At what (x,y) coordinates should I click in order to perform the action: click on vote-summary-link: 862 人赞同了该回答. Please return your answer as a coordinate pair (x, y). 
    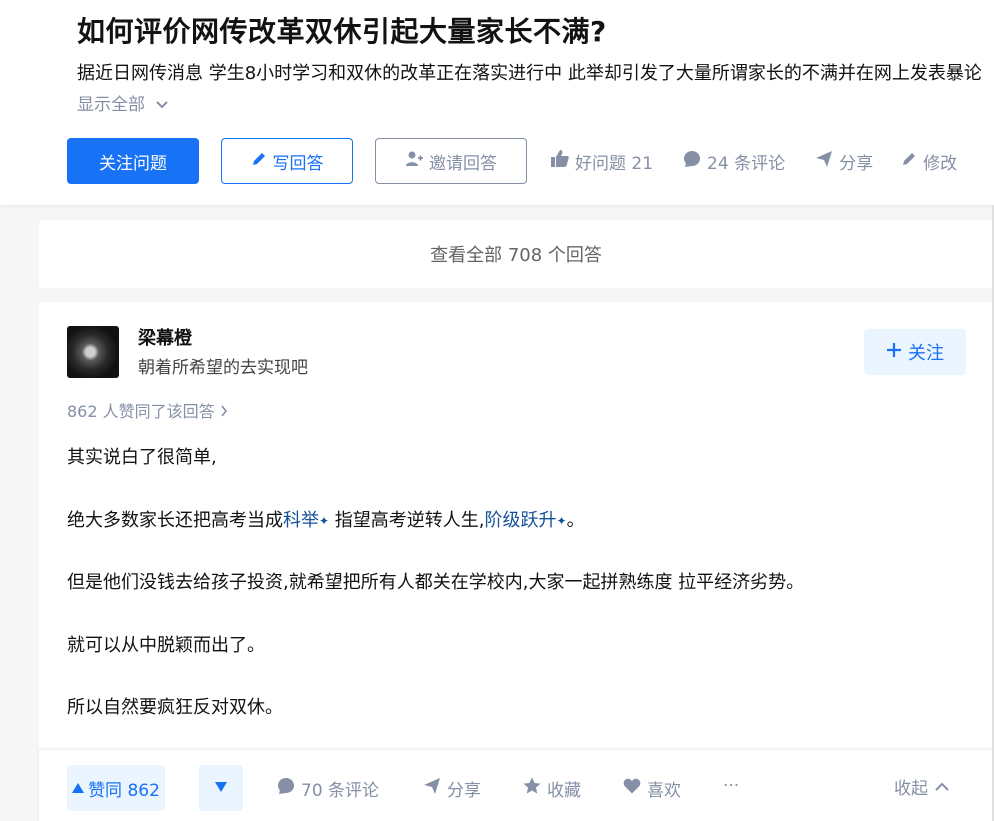
    Looking at the image, I should click on (147, 410).